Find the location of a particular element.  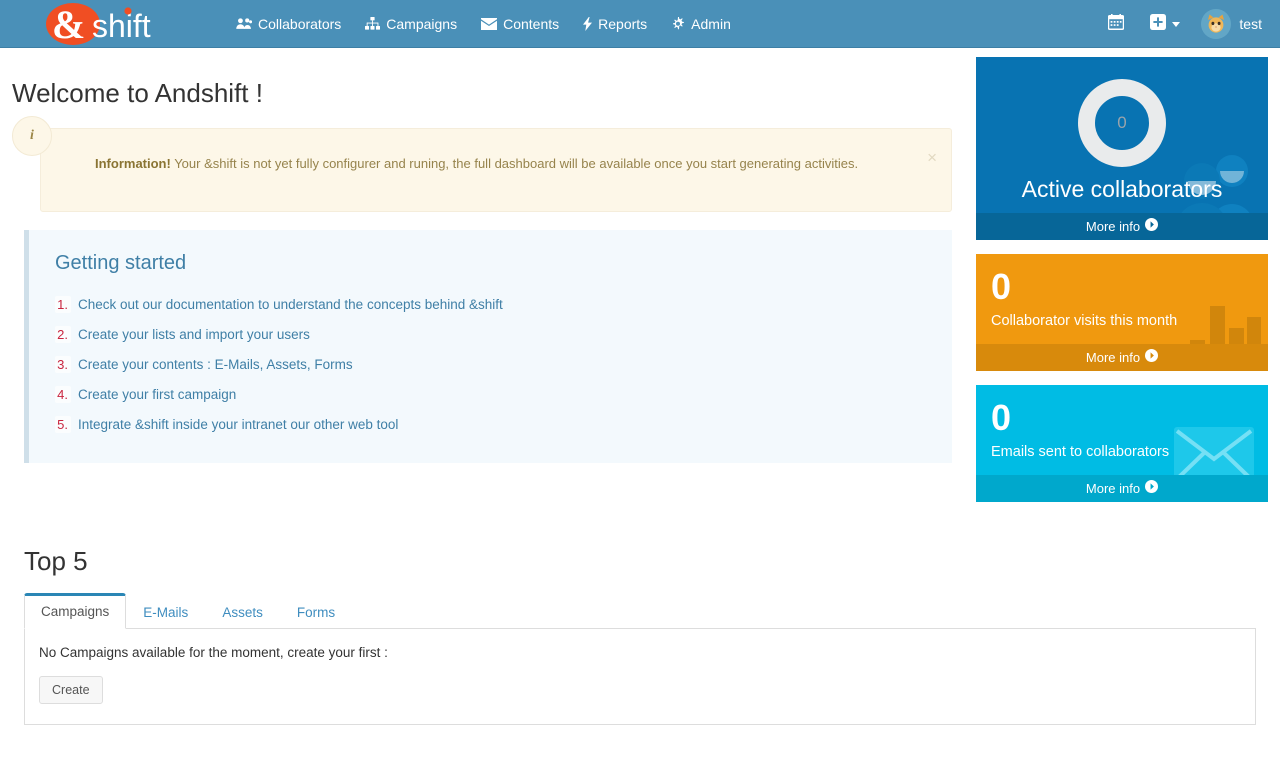

nav-item-contents: Contents is located at coordinates (520, 24).